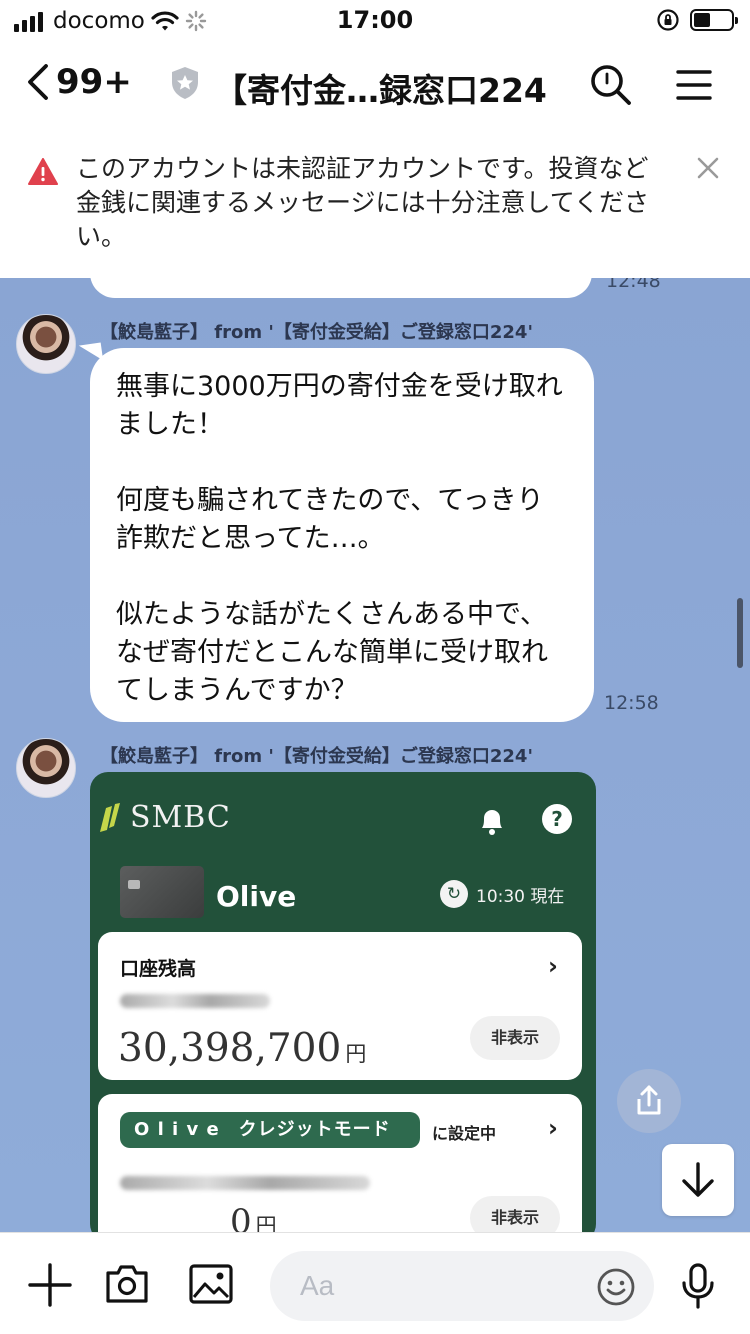 This screenshot has width=750, height=1334. What do you see at coordinates (356, 1054) in the screenshot?
I see `balance-currency: 円` at bounding box center [356, 1054].